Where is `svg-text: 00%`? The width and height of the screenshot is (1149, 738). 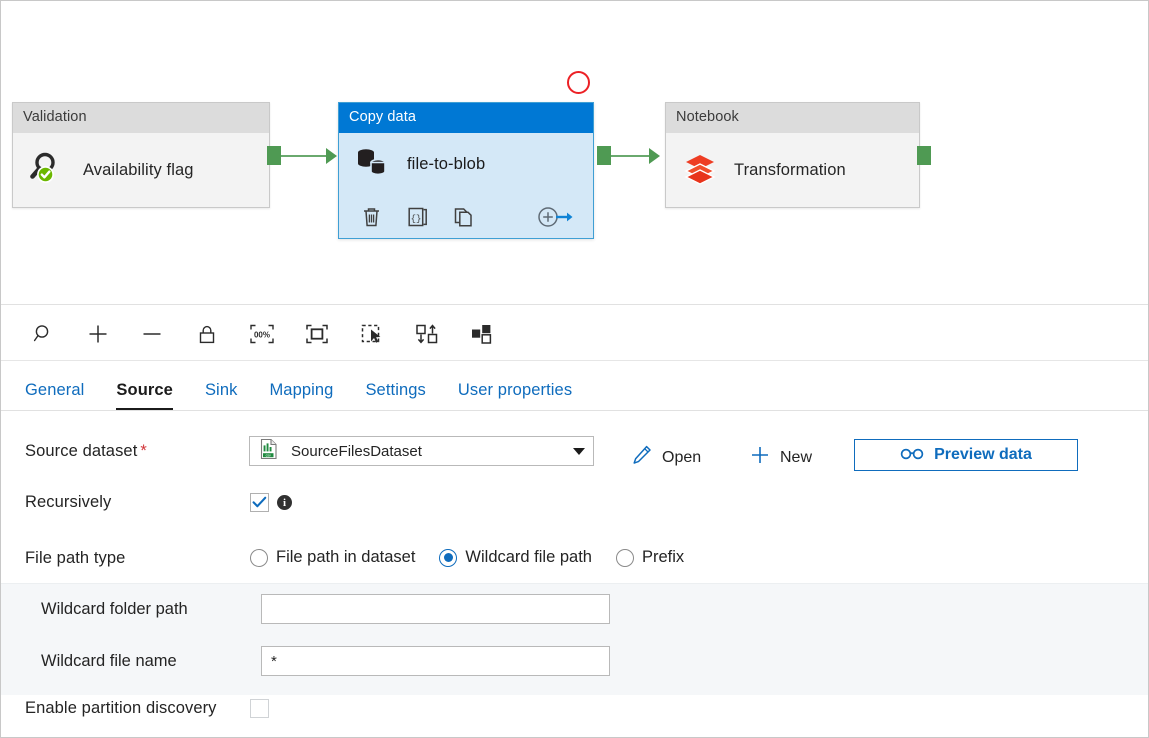
svg-text: 00% is located at coordinates (262, 335).